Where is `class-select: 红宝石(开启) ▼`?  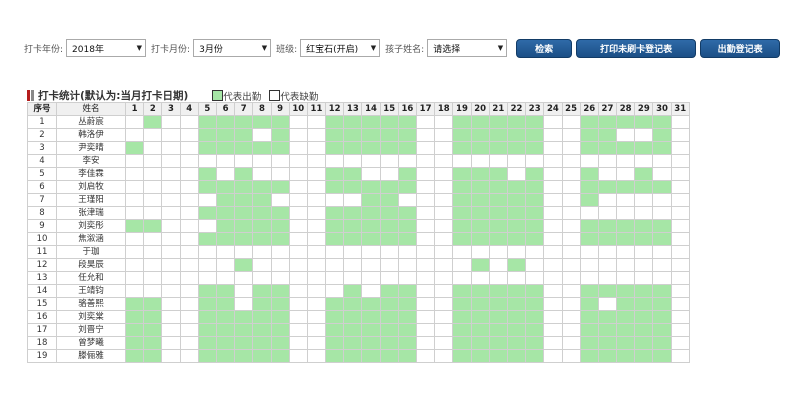 class-select: 红宝石(开启) ▼ is located at coordinates (340, 48).